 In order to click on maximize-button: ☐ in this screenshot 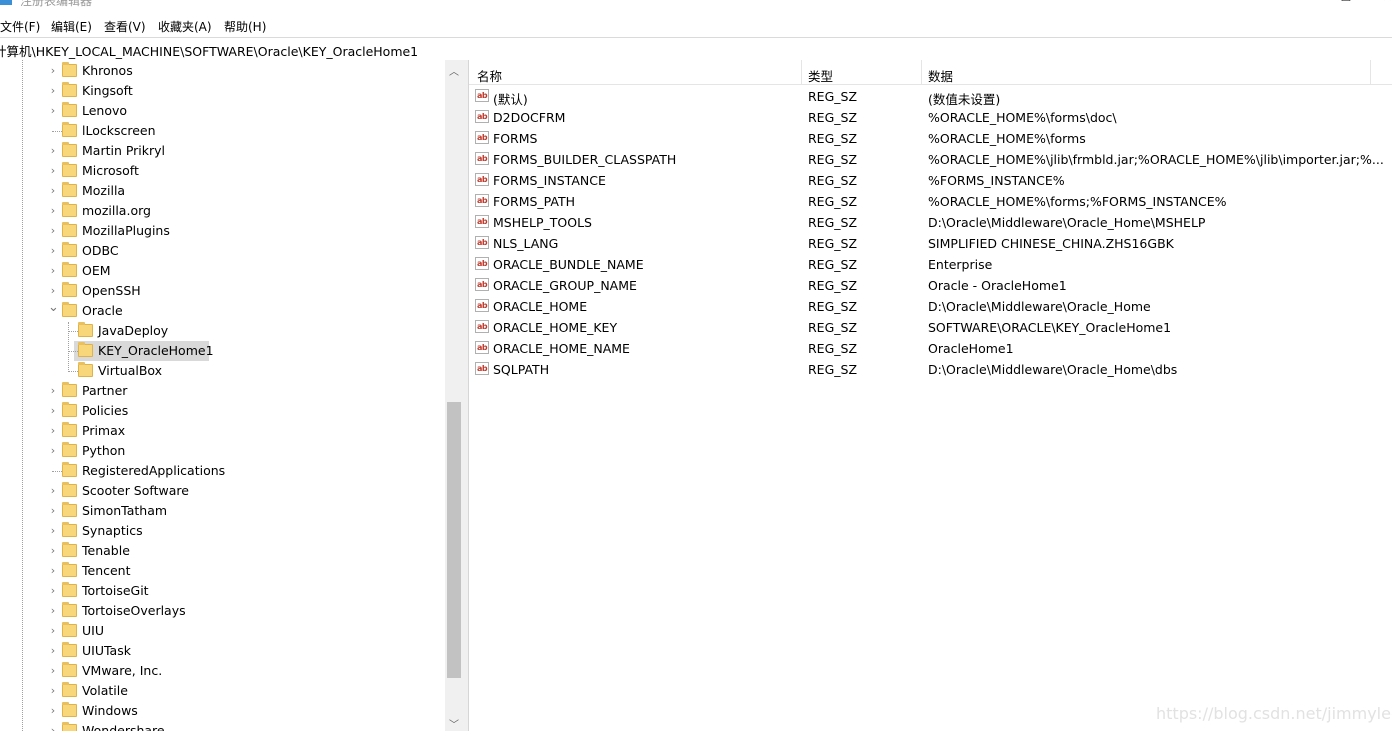, I will do `click(1346, 2)`.